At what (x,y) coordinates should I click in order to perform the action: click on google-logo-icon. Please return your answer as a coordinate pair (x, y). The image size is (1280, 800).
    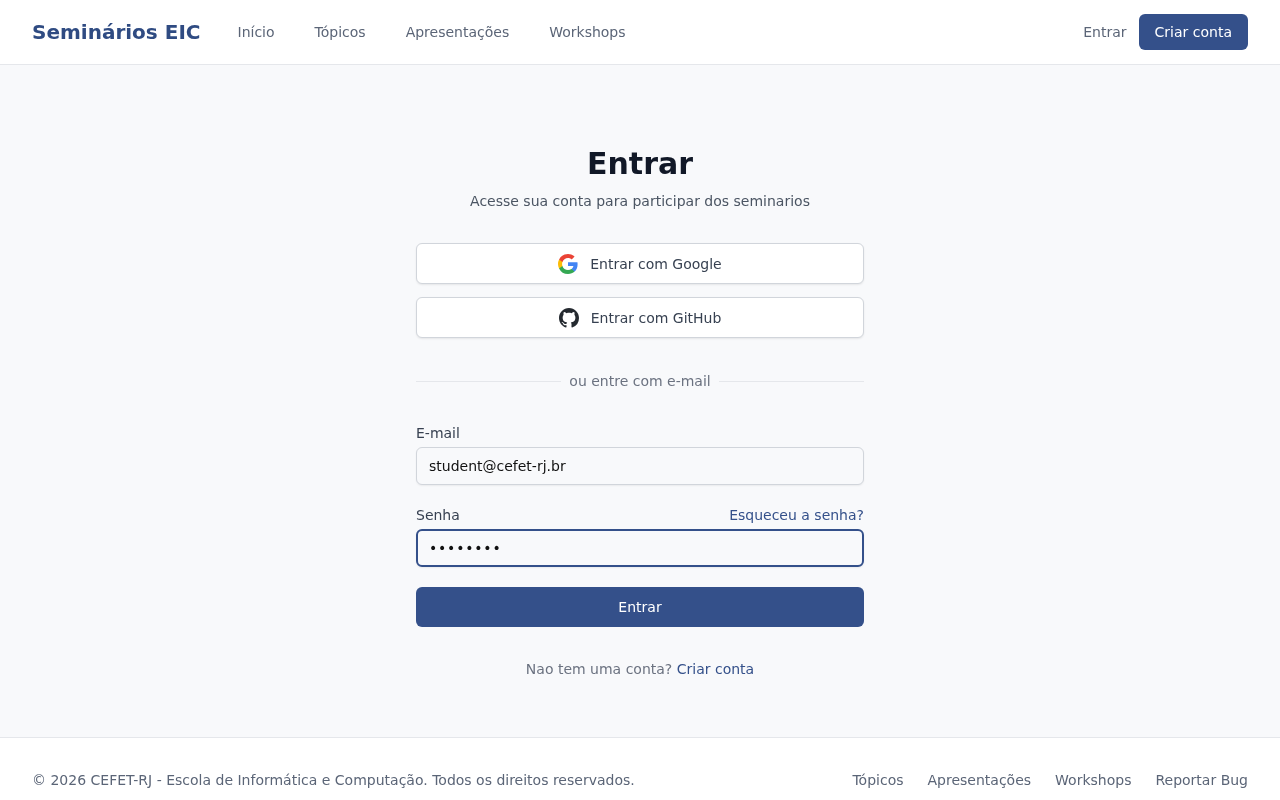
    Looking at the image, I should click on (568, 263).